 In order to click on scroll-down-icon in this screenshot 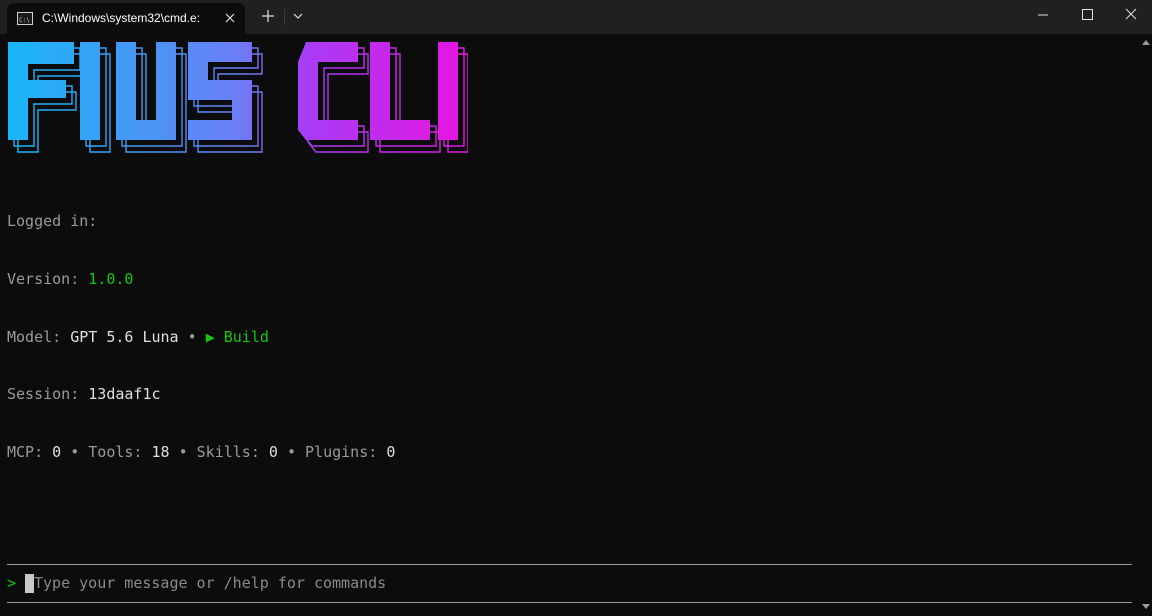, I will do `click(1146, 607)`.